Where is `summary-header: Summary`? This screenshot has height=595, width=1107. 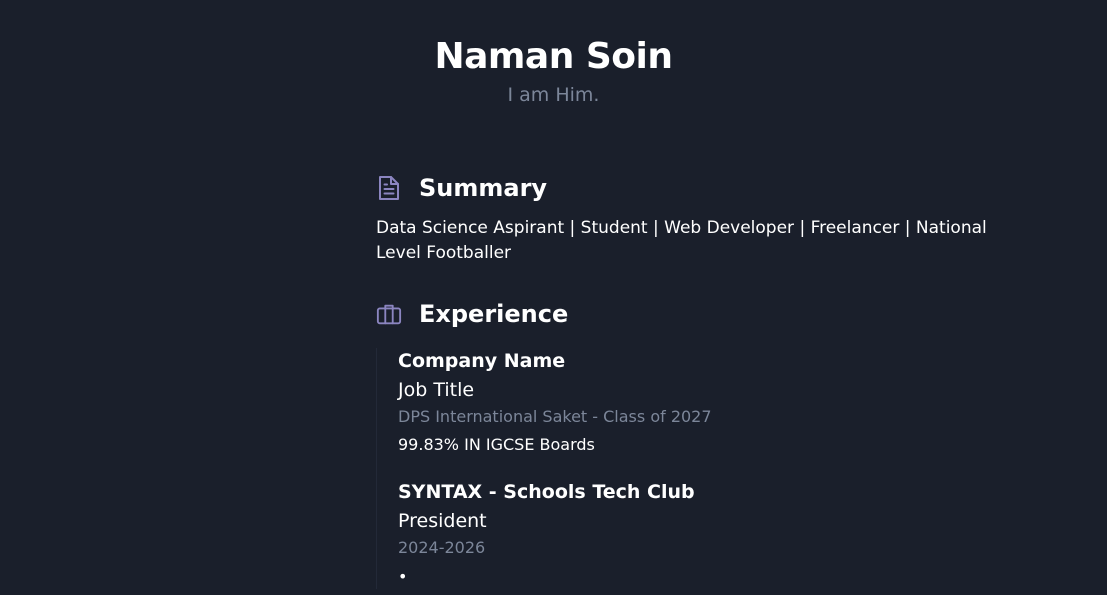 summary-header: Summary is located at coordinates (706, 188).